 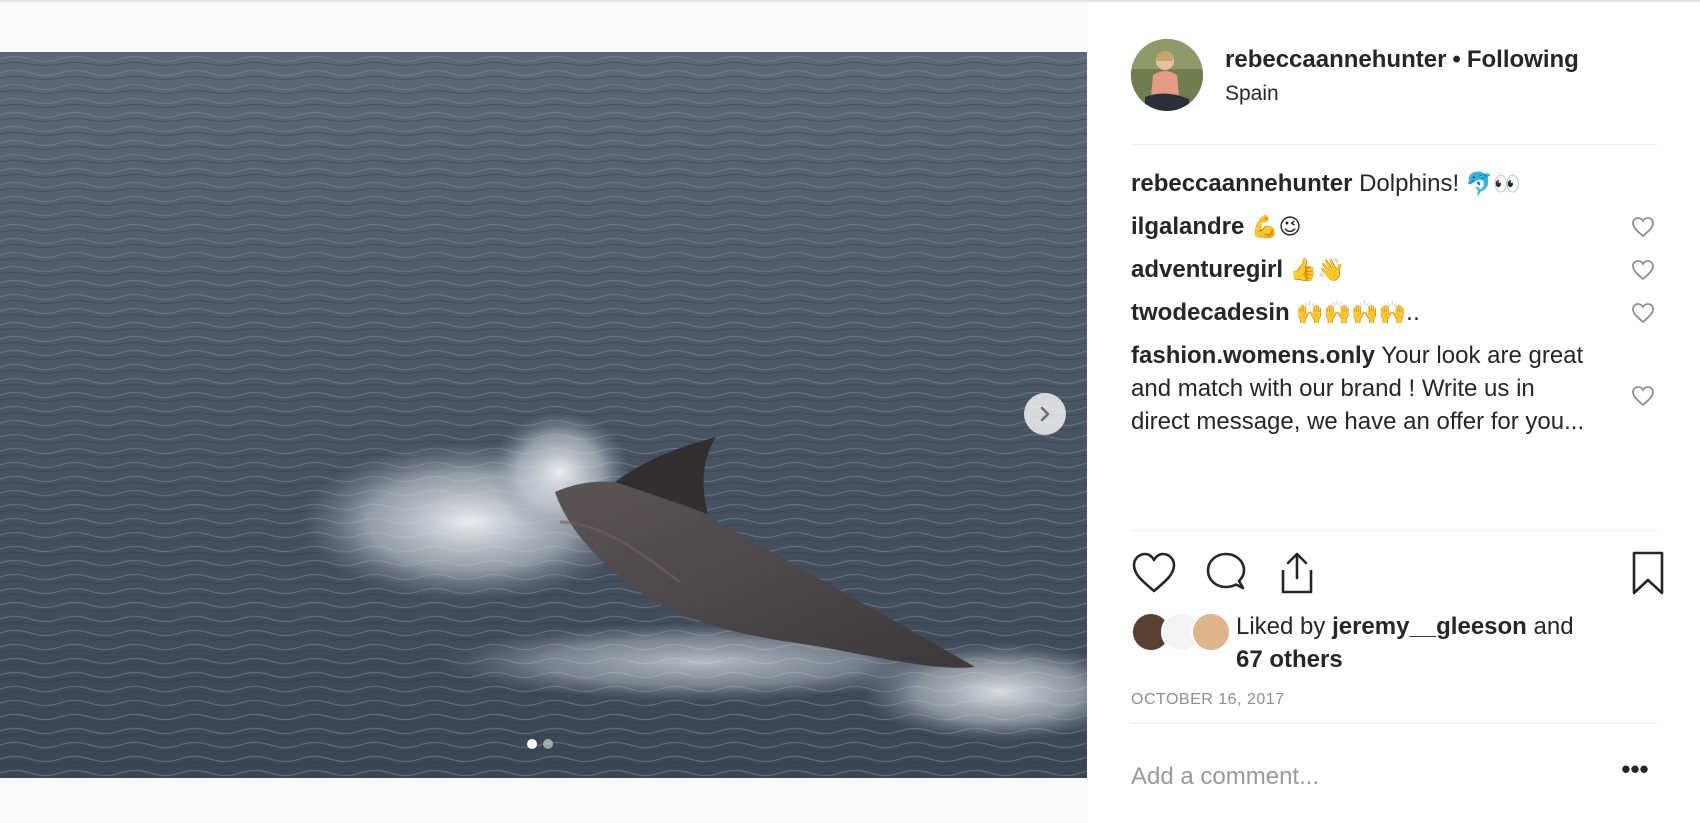 What do you see at coordinates (1241, 183) in the screenshot?
I see `caption-username: rebeccaannehunter` at bounding box center [1241, 183].